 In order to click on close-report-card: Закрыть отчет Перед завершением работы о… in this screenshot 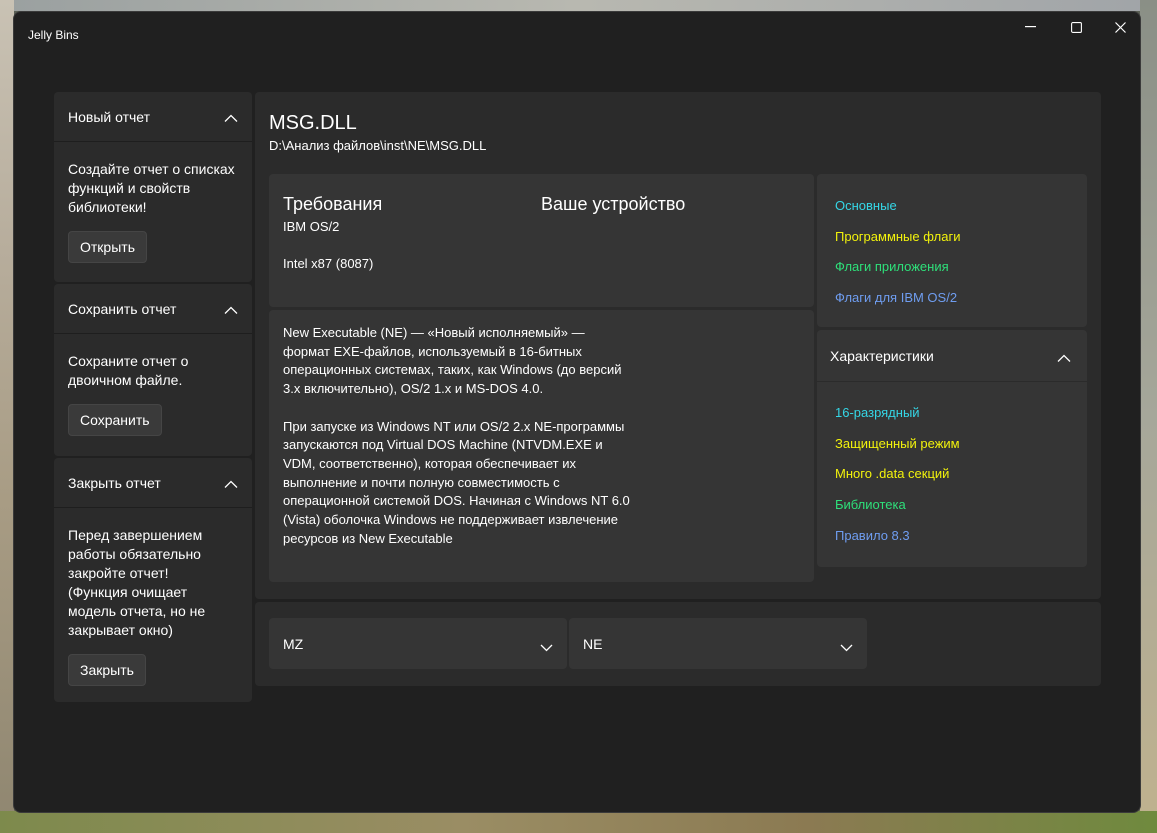, I will do `click(153, 580)`.